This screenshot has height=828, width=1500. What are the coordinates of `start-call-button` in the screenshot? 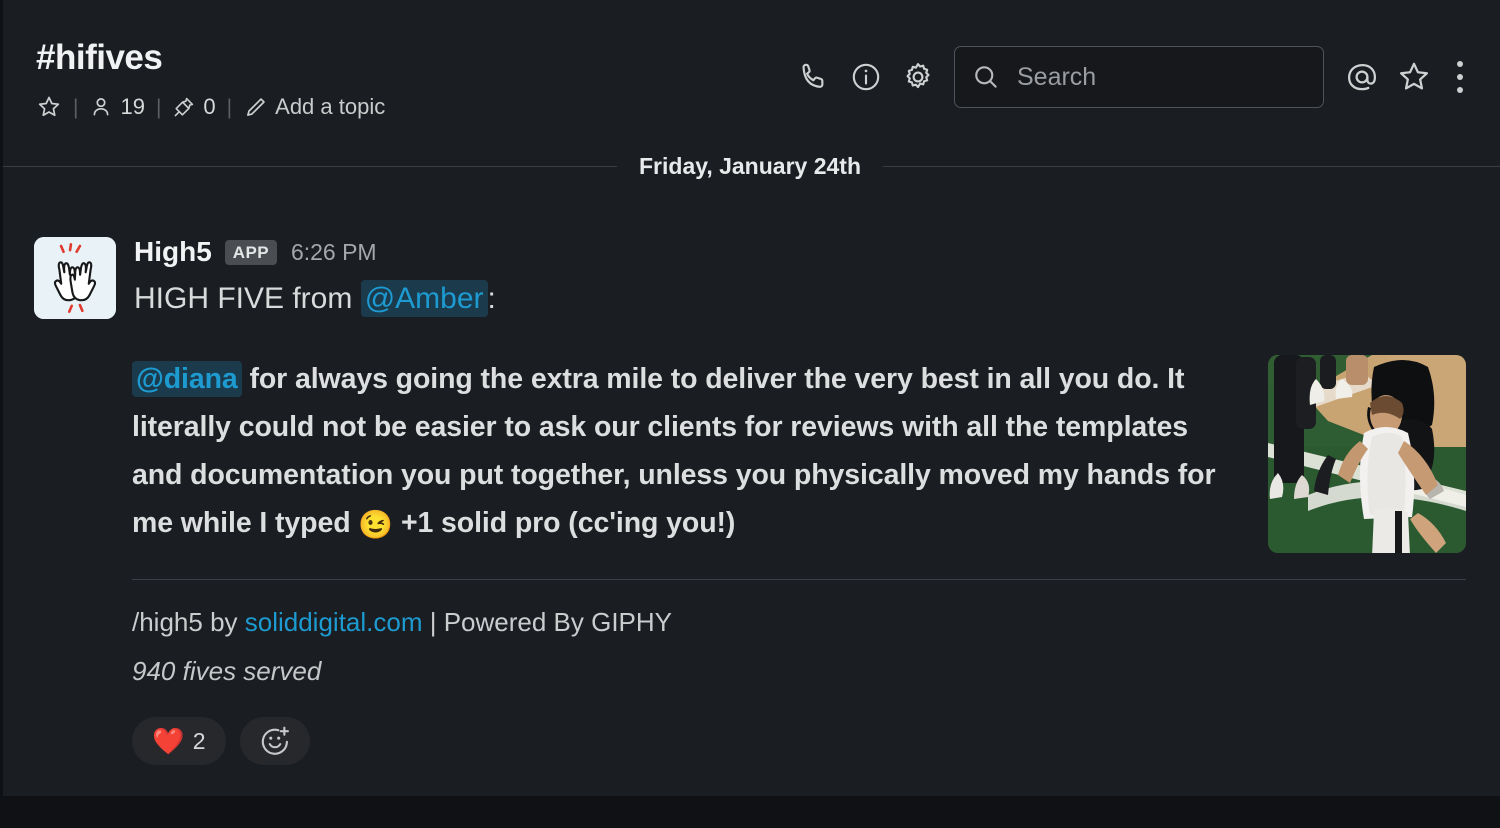 It's located at (814, 77).